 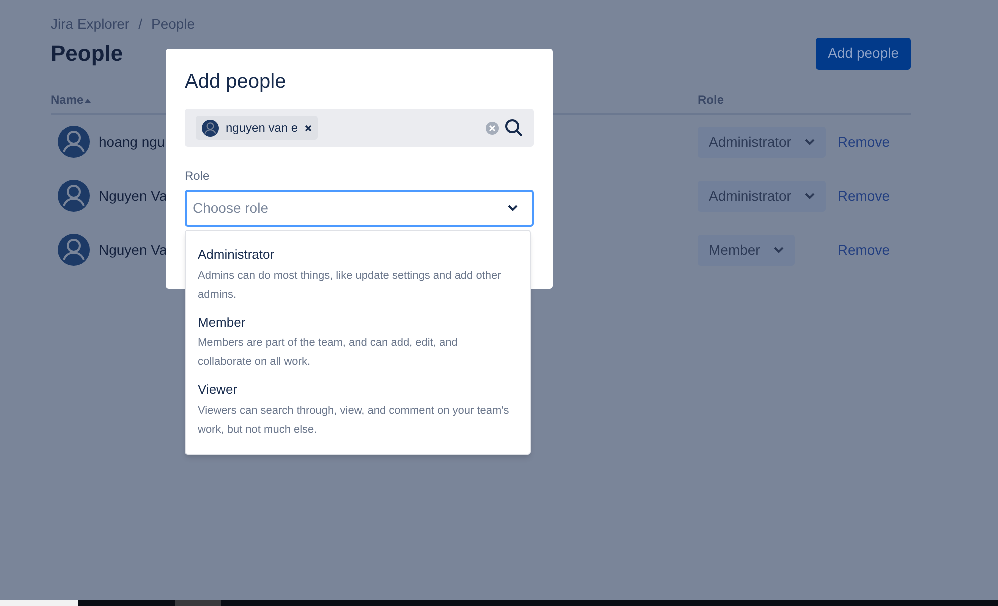 I want to click on role-dropdown: Member, so click(x=747, y=250).